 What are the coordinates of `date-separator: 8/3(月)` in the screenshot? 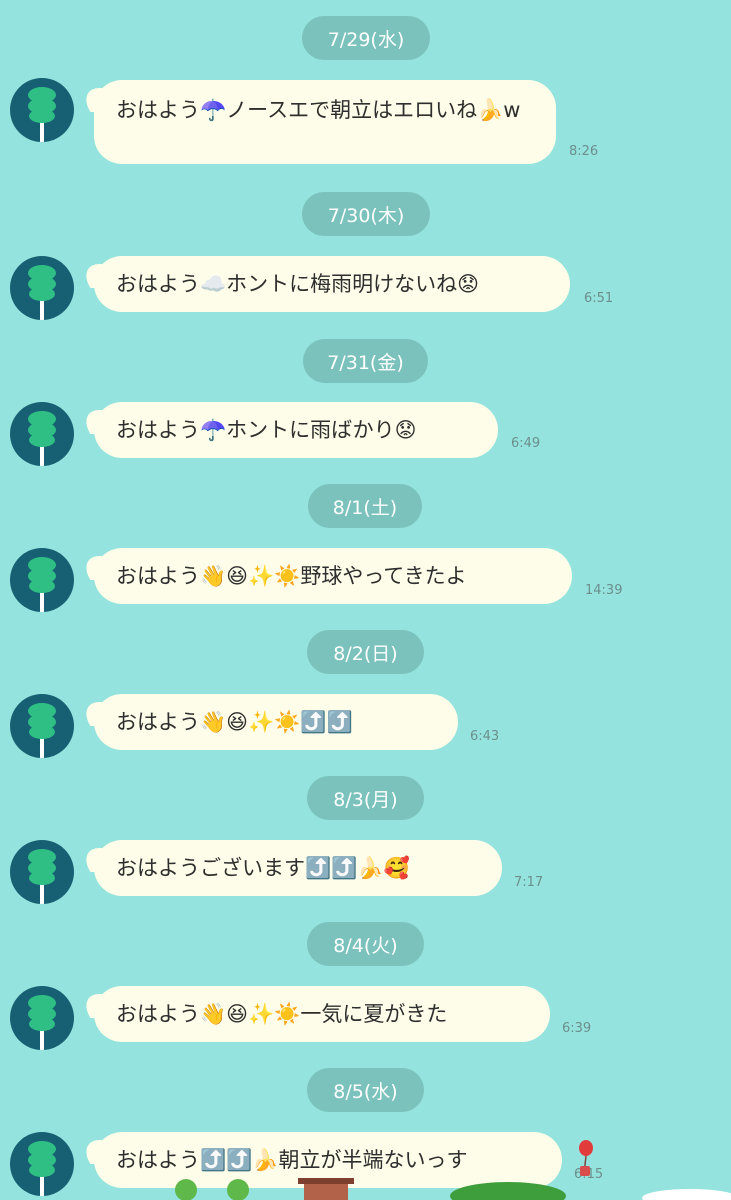 It's located at (365, 798).